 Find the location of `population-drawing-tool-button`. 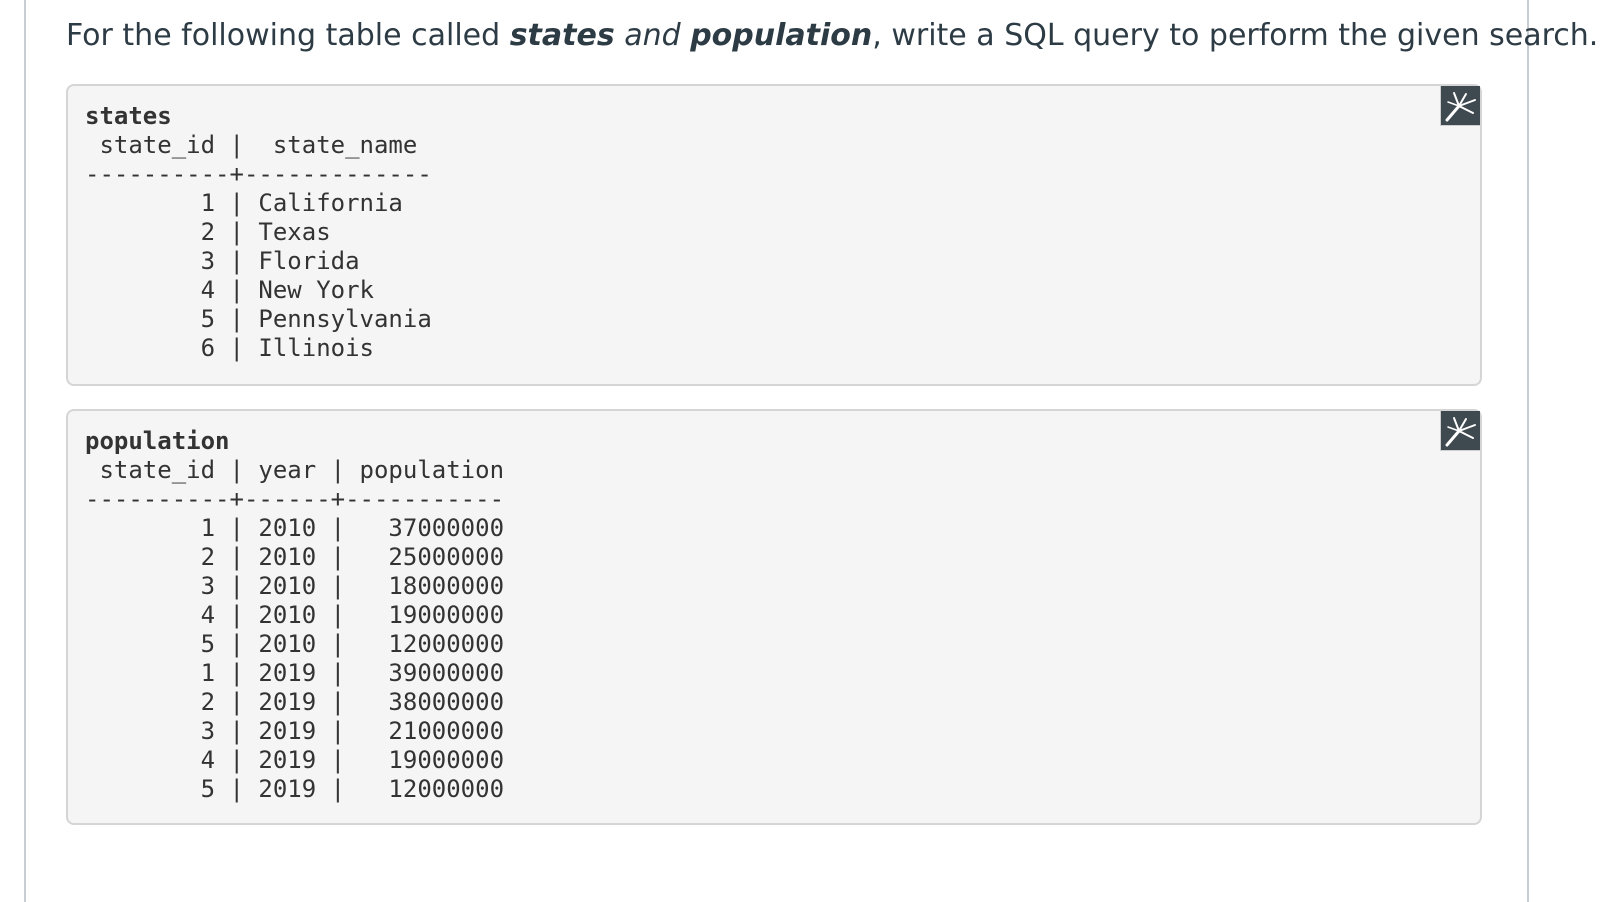

population-drawing-tool-button is located at coordinates (1460, 431).